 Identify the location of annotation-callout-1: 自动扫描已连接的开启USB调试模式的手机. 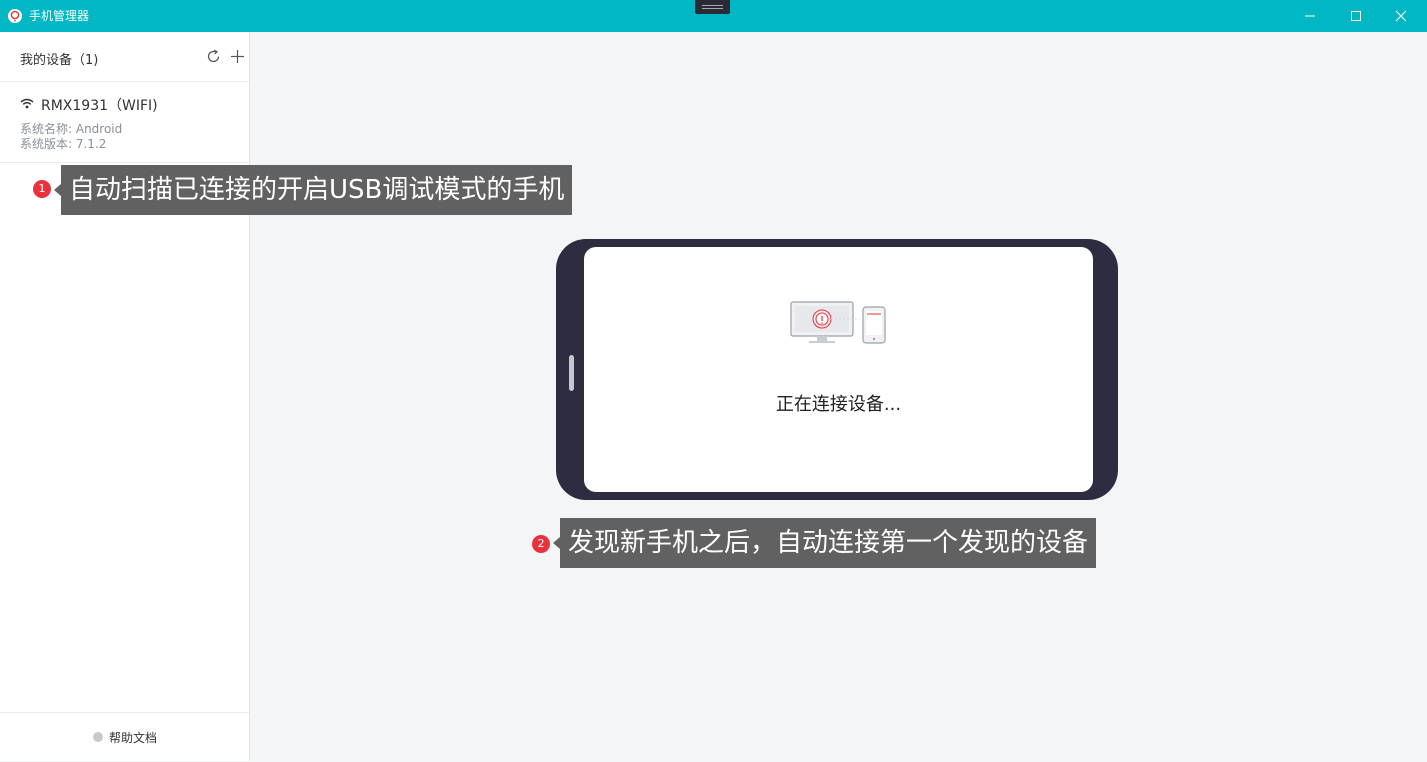
(313, 190).